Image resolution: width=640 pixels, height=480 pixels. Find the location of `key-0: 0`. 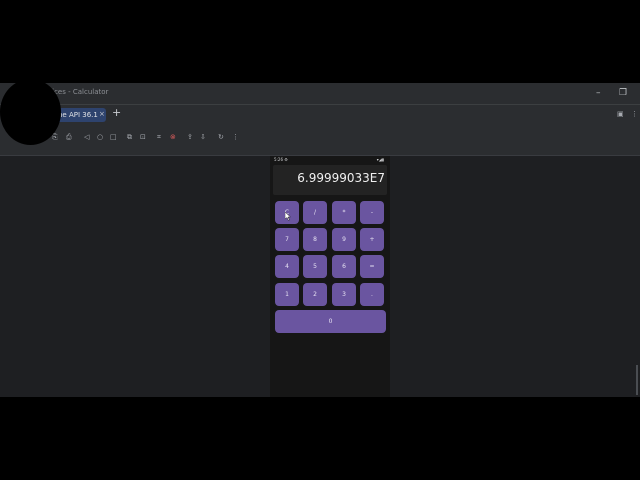

key-0: 0 is located at coordinates (330, 321).